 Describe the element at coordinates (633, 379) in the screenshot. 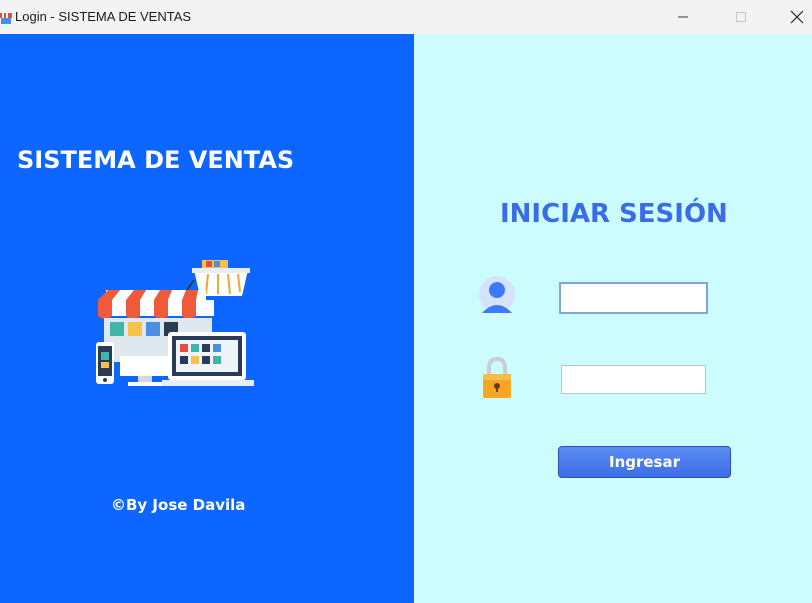

I see `password-input` at that location.